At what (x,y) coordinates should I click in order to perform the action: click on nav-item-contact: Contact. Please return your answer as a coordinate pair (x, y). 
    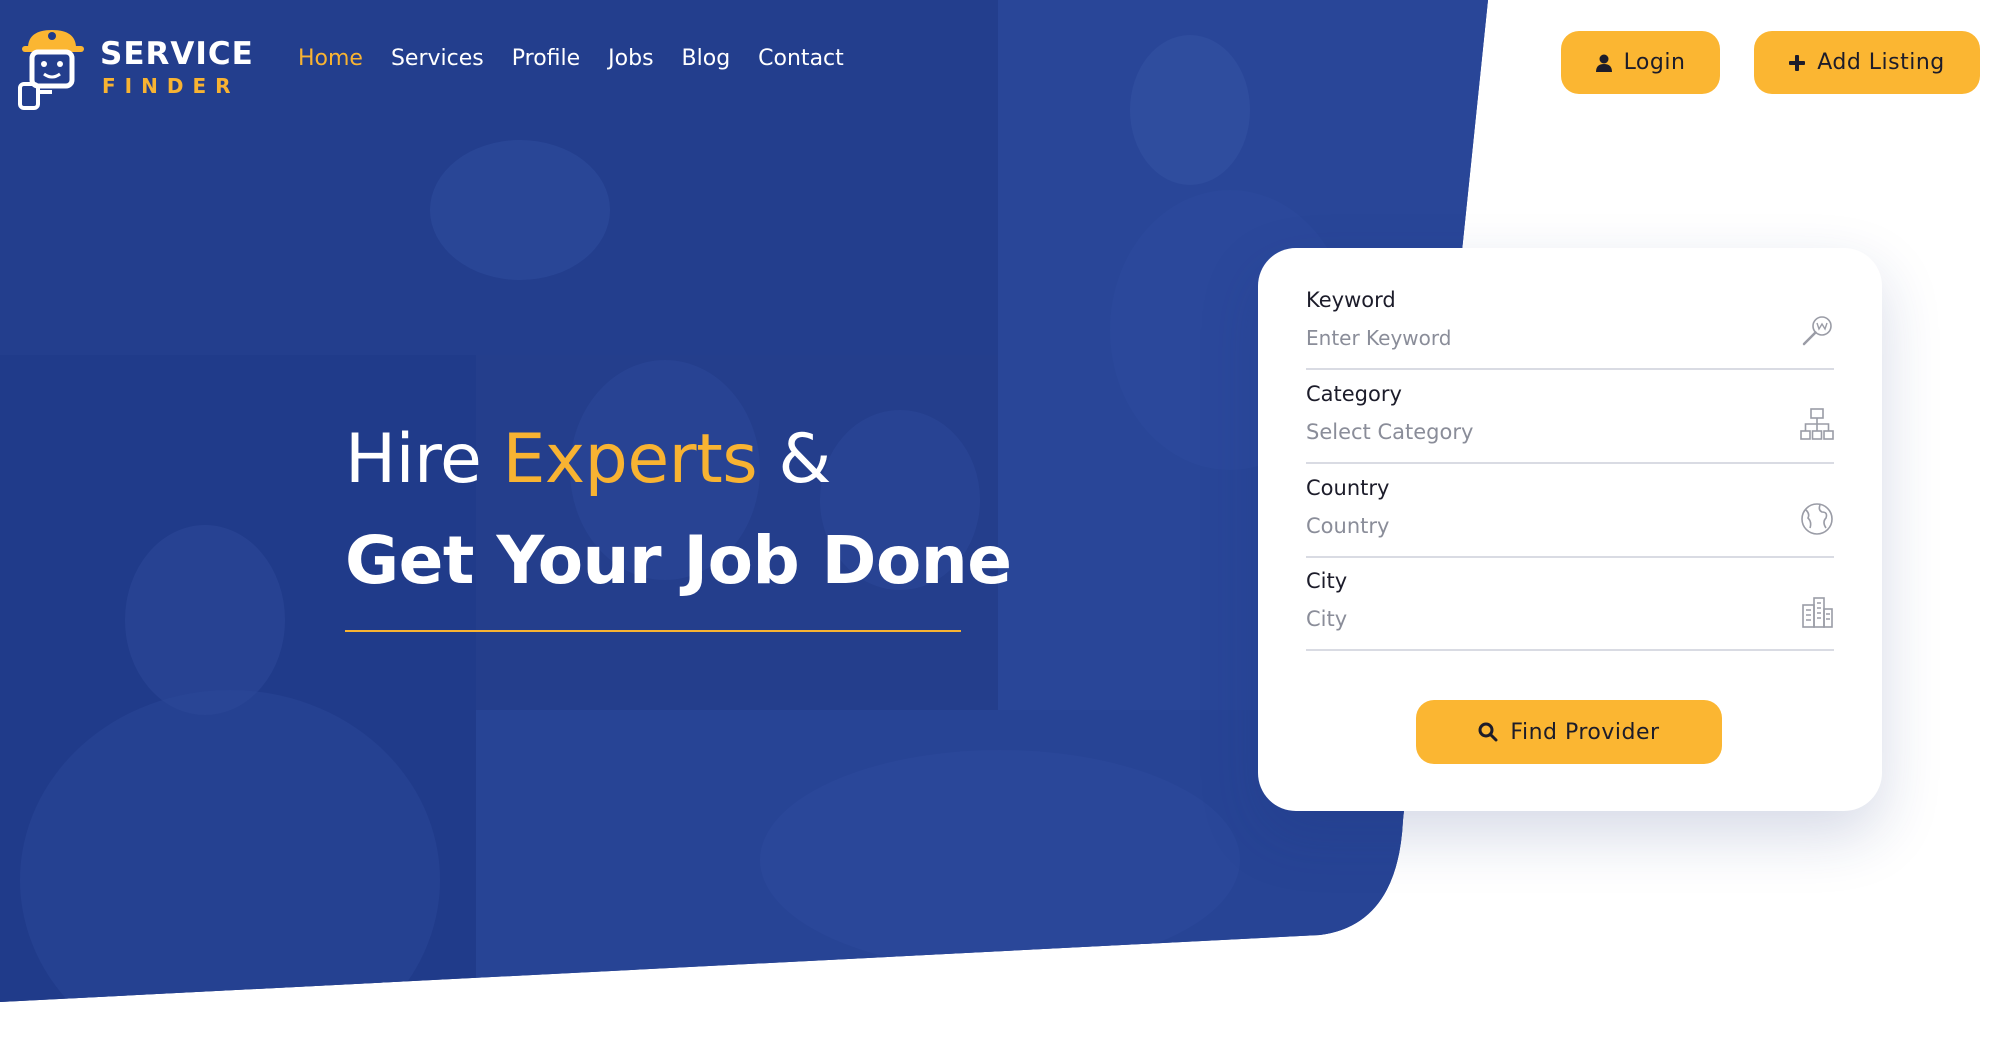
    Looking at the image, I should click on (801, 58).